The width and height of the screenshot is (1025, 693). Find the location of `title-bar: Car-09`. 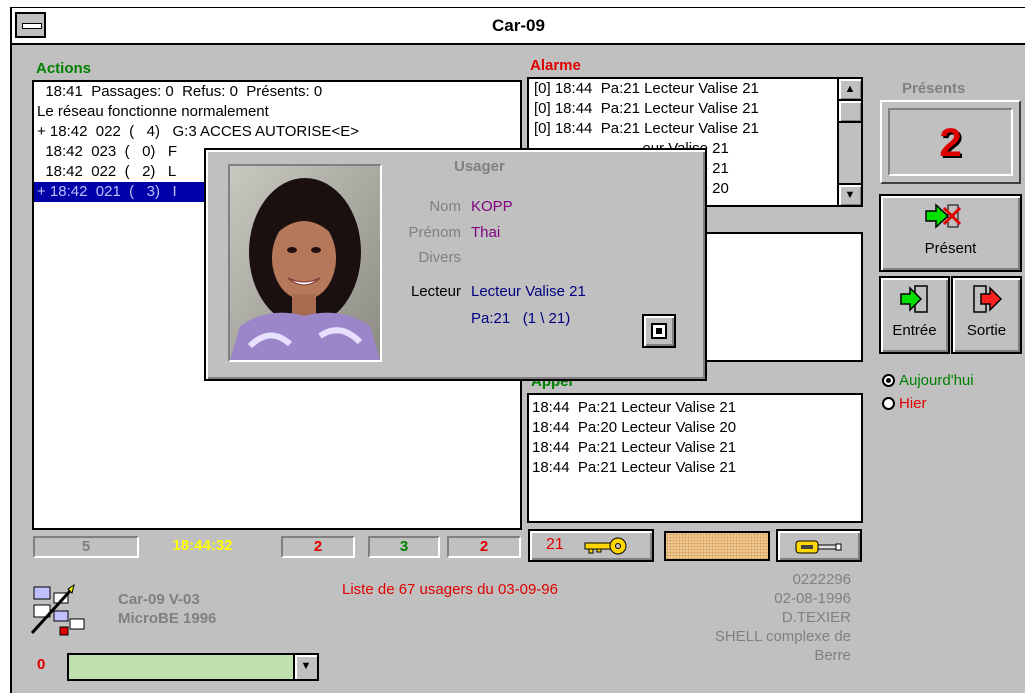

title-bar: Car-09 is located at coordinates (518, 26).